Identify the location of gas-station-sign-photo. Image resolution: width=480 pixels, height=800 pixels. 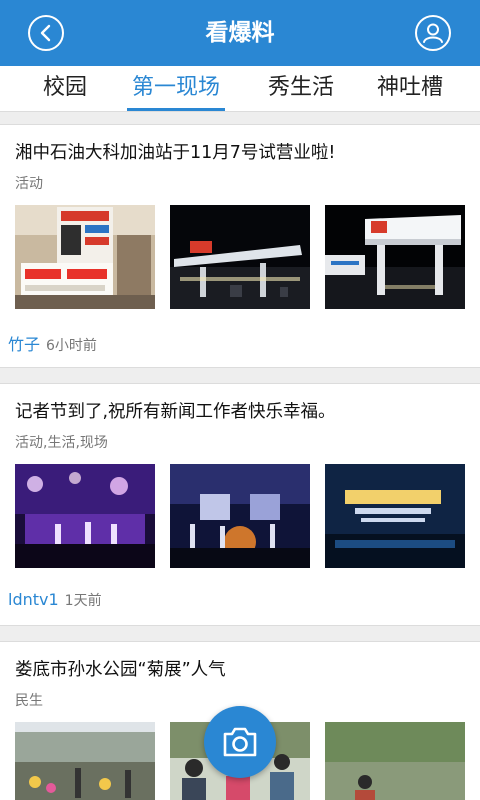
(85, 257).